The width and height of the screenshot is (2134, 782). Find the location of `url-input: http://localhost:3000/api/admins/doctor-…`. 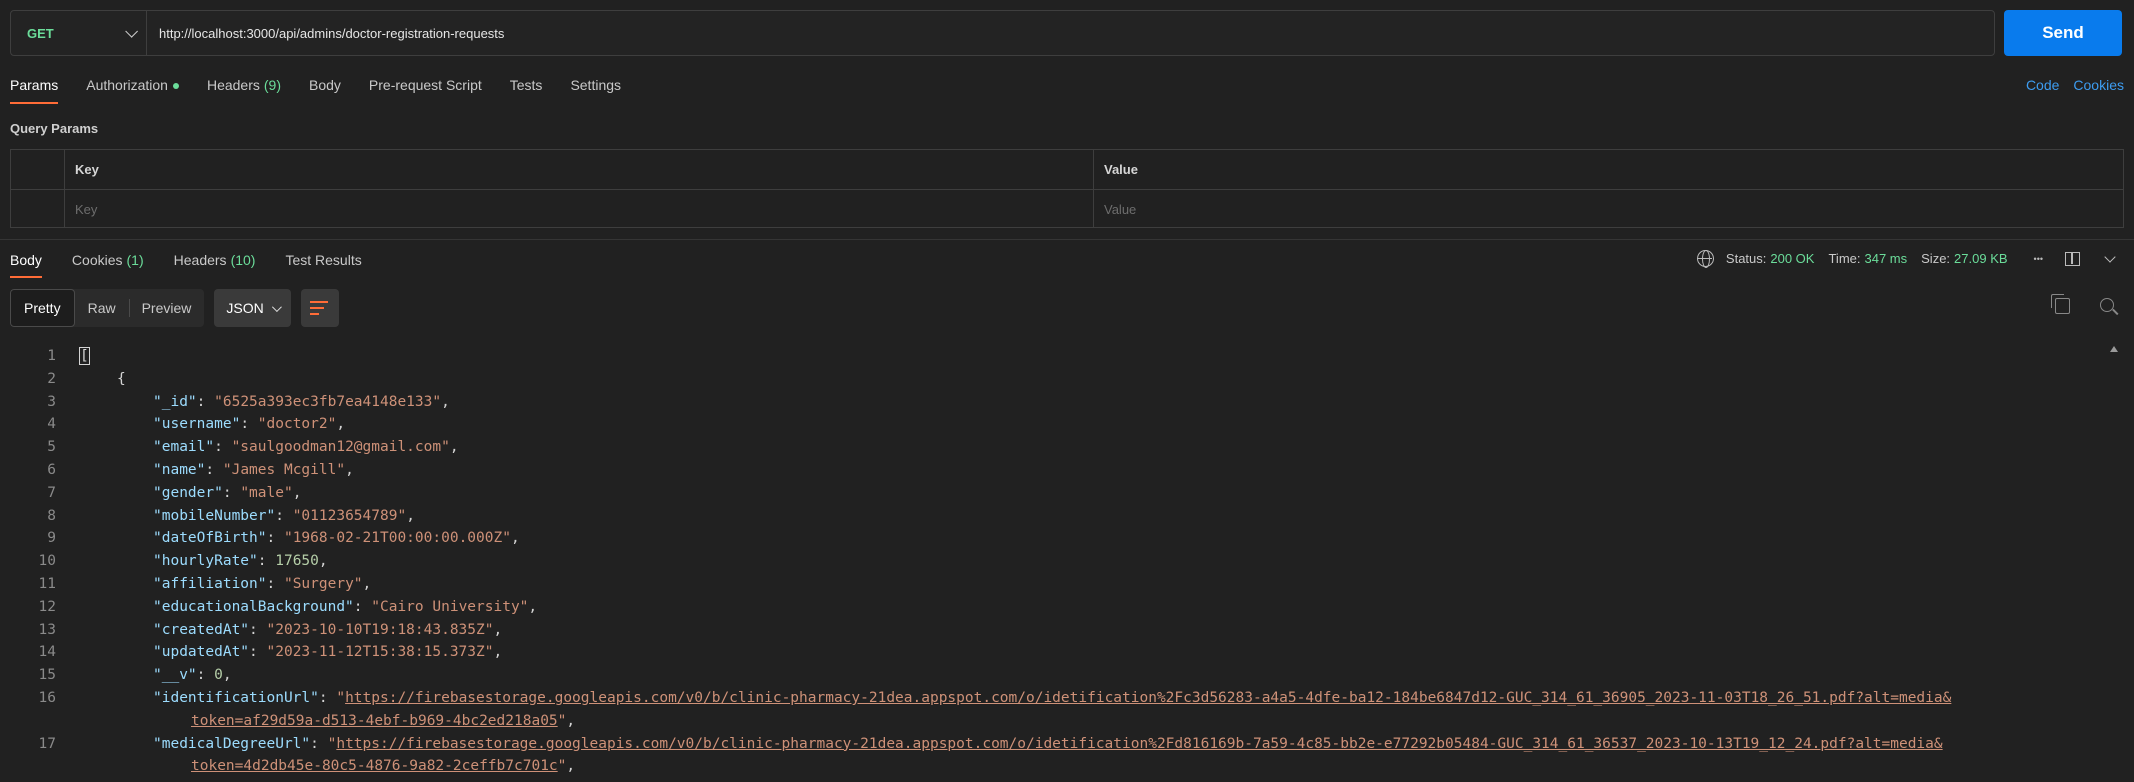

url-input: http://localhost:3000/api/admins/doctor-… is located at coordinates (325, 33).